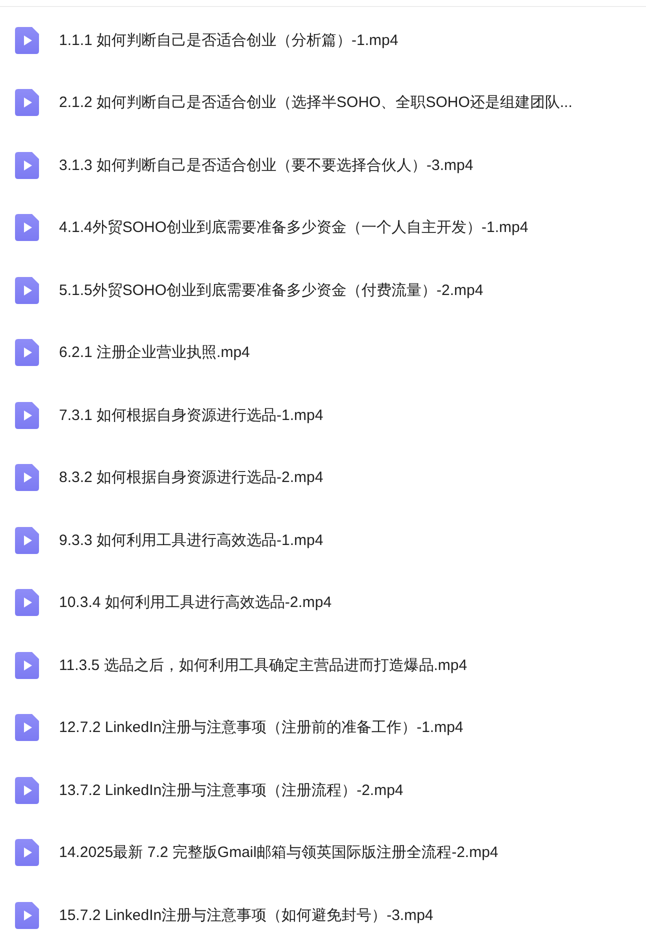 This screenshot has height=945, width=646. Describe the element at coordinates (191, 540) in the screenshot. I see `file-name: 9.3.3 如何利用工具进行高效选品-1.mp4` at that location.